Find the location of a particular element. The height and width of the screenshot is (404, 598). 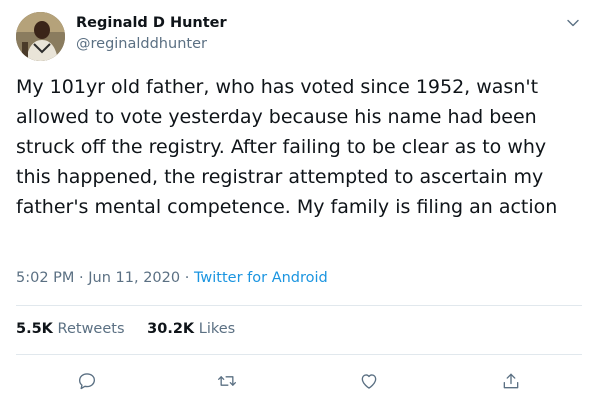

retweets-count: 5.5K is located at coordinates (34, 329).